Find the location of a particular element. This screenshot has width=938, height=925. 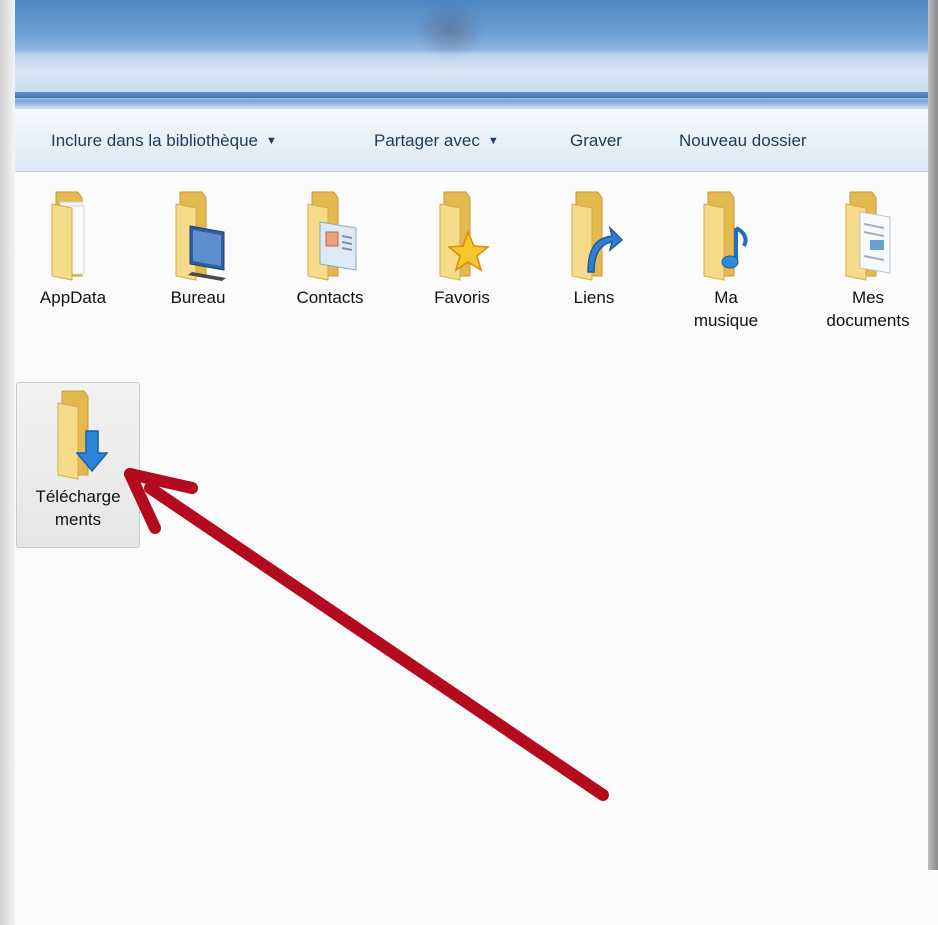

folder-label: Ma musique is located at coordinates (726, 309).